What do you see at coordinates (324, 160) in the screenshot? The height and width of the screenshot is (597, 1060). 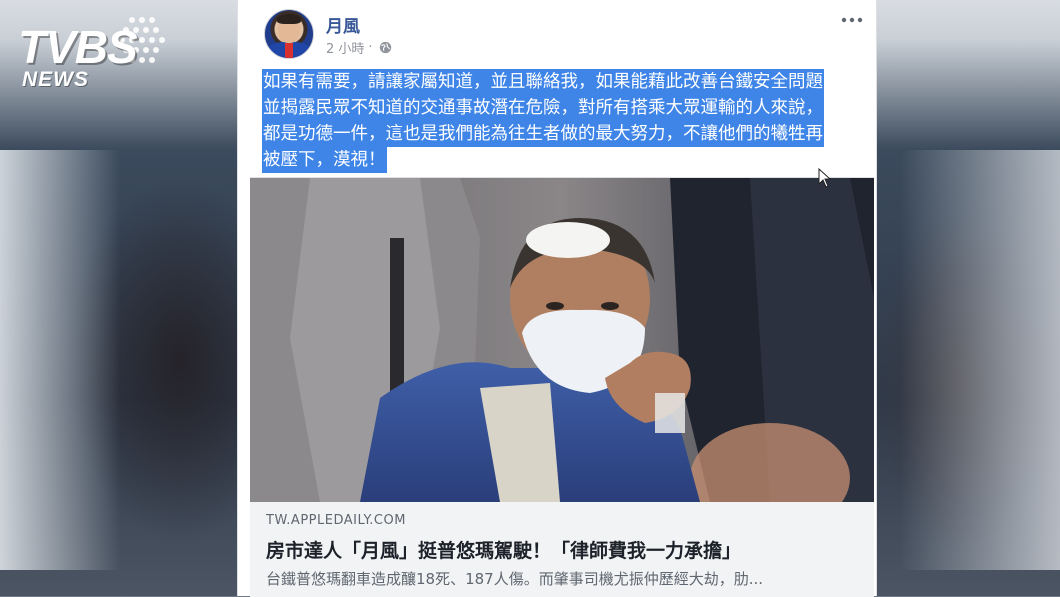 I see `post-text-line: 被壓下，漠視！` at bounding box center [324, 160].